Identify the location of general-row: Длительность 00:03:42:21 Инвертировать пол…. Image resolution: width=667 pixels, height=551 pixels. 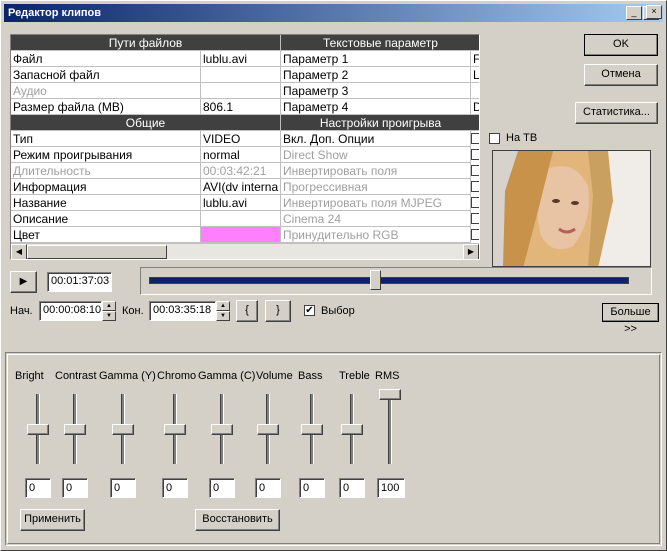
(245, 171).